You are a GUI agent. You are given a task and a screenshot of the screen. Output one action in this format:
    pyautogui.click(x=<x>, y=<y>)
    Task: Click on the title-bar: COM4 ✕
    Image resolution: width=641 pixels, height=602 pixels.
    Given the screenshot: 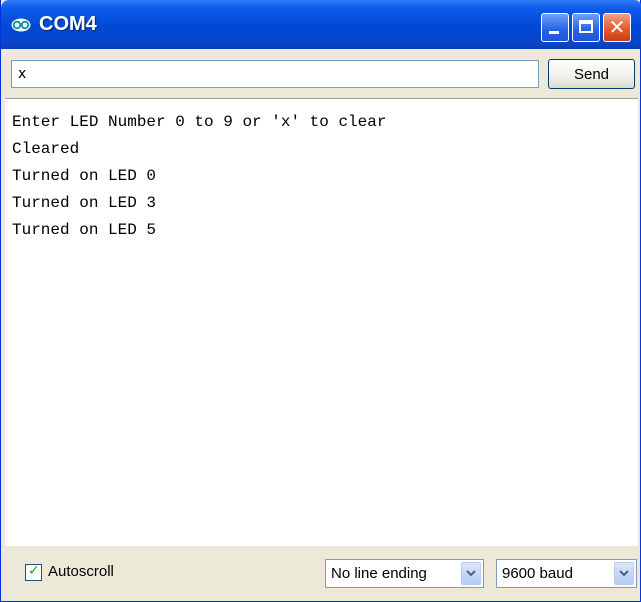 What is the action you would take?
    pyautogui.click(x=321, y=24)
    